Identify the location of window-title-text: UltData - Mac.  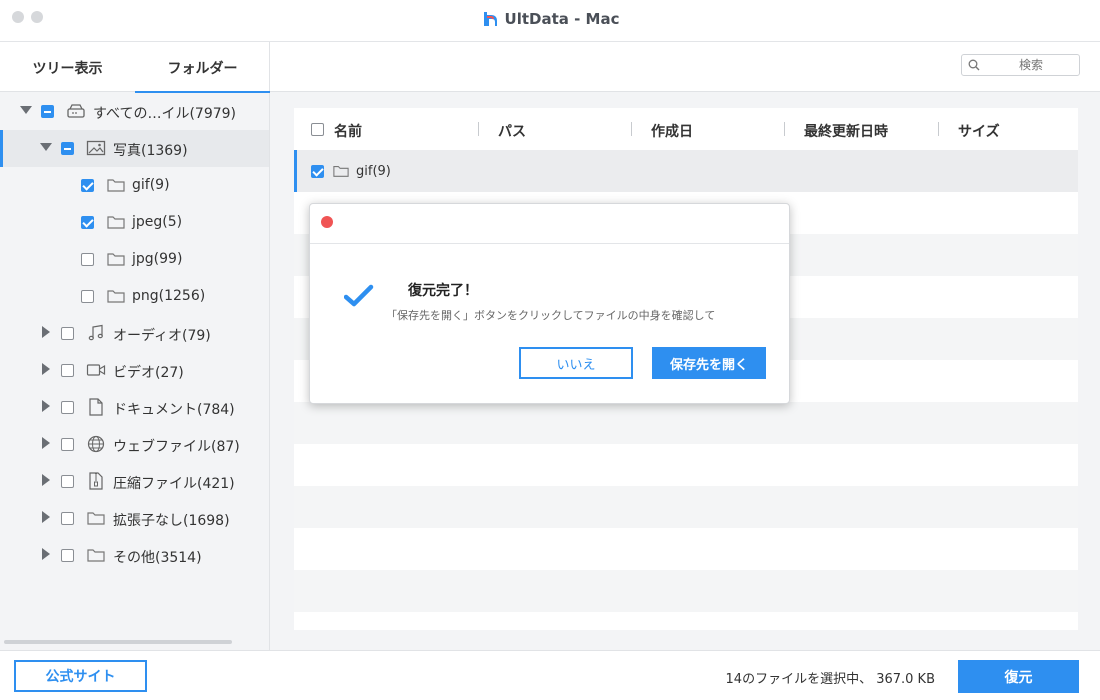
(562, 19).